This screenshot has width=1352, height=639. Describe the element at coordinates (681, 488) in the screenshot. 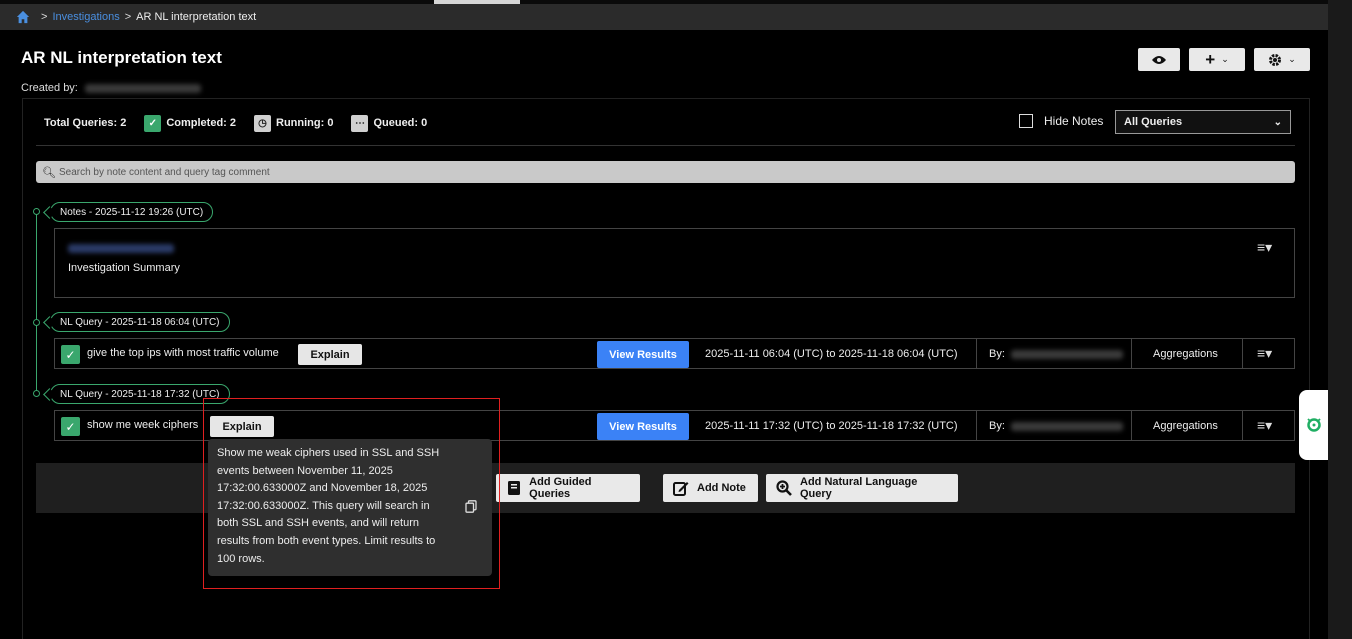

I see `edit-icon` at that location.